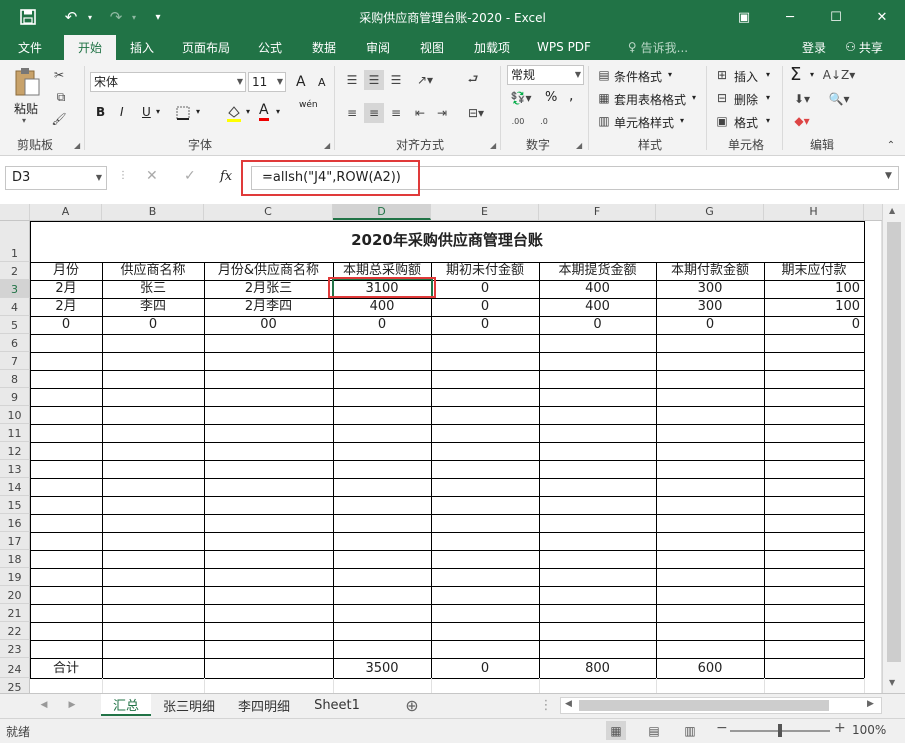 The height and width of the screenshot is (743, 905). What do you see at coordinates (308, 105) in the screenshot?
I see `phonetic-button: wén` at bounding box center [308, 105].